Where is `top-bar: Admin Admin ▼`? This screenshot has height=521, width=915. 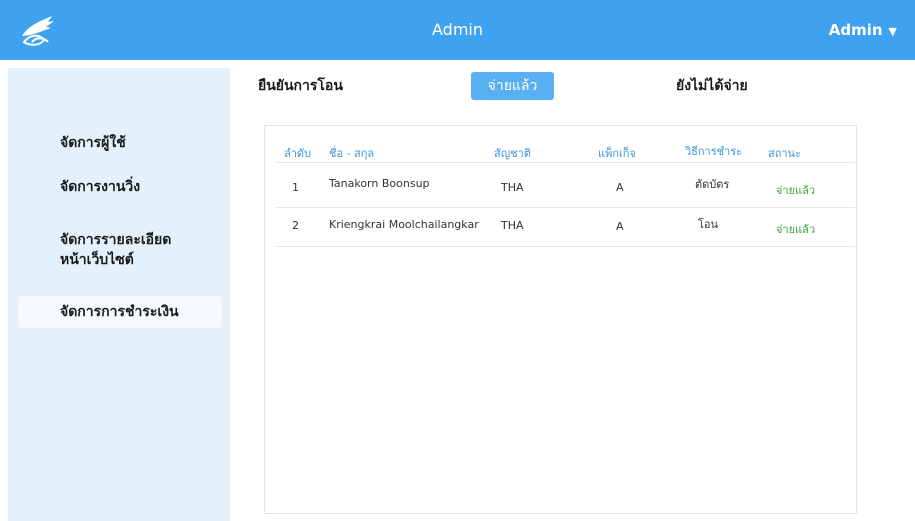 top-bar: Admin Admin ▼ is located at coordinates (457, 30).